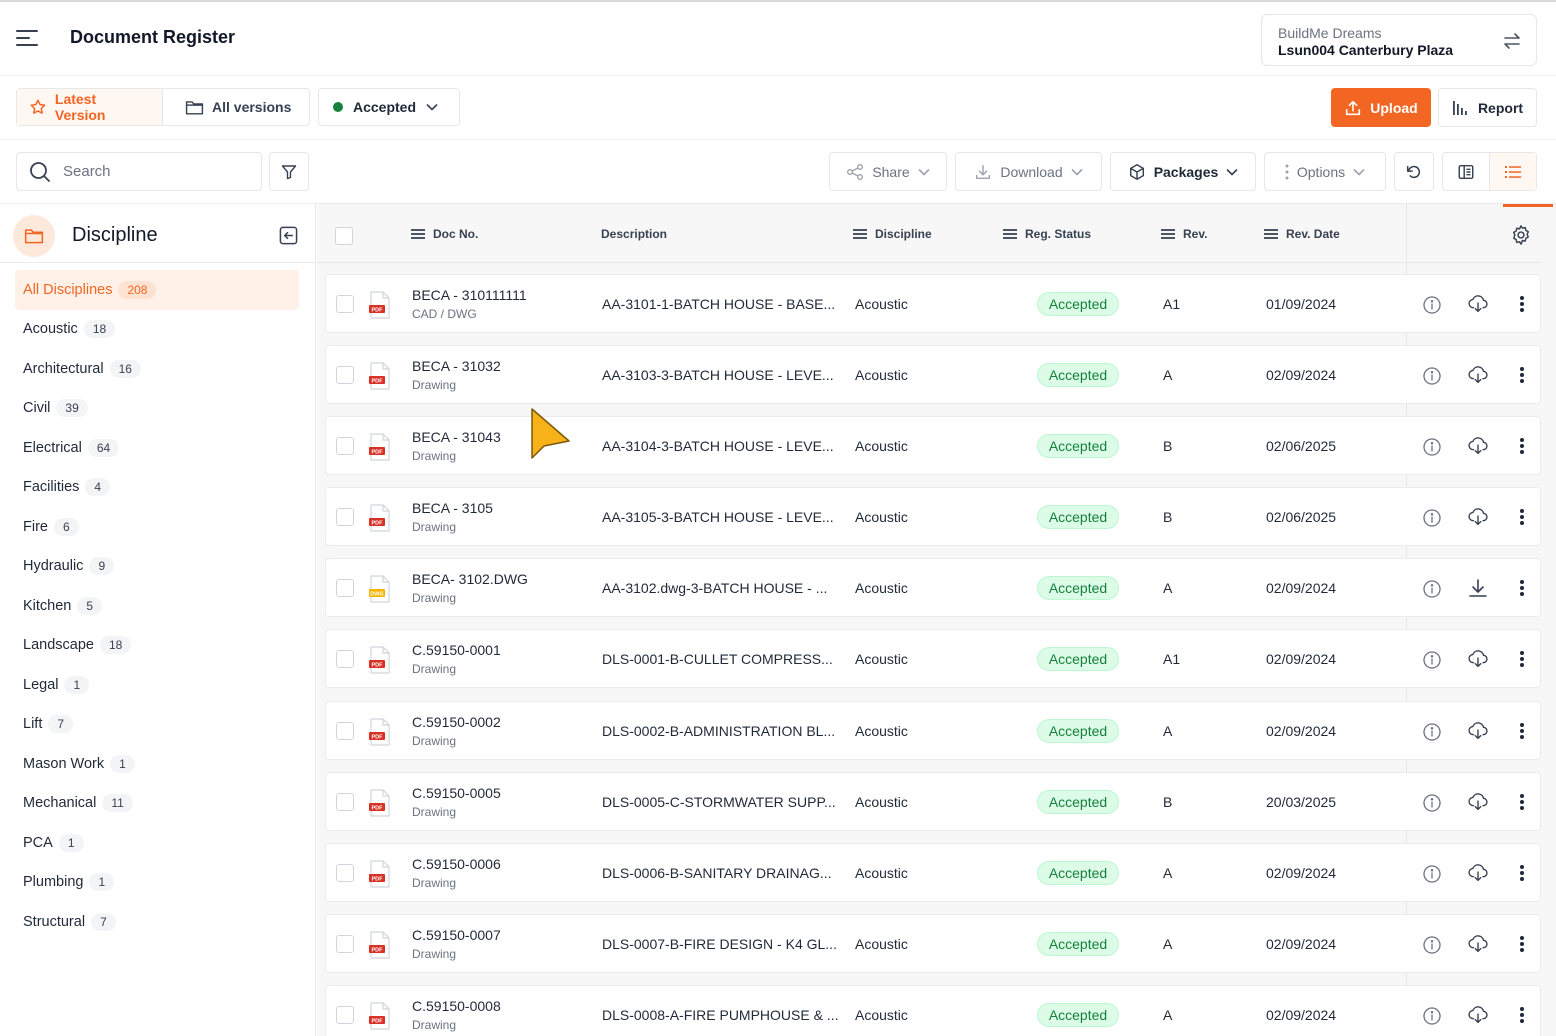 This screenshot has width=1556, height=1036. What do you see at coordinates (157, 488) in the screenshot?
I see `sidebar-item-facilities: Facilities 4` at bounding box center [157, 488].